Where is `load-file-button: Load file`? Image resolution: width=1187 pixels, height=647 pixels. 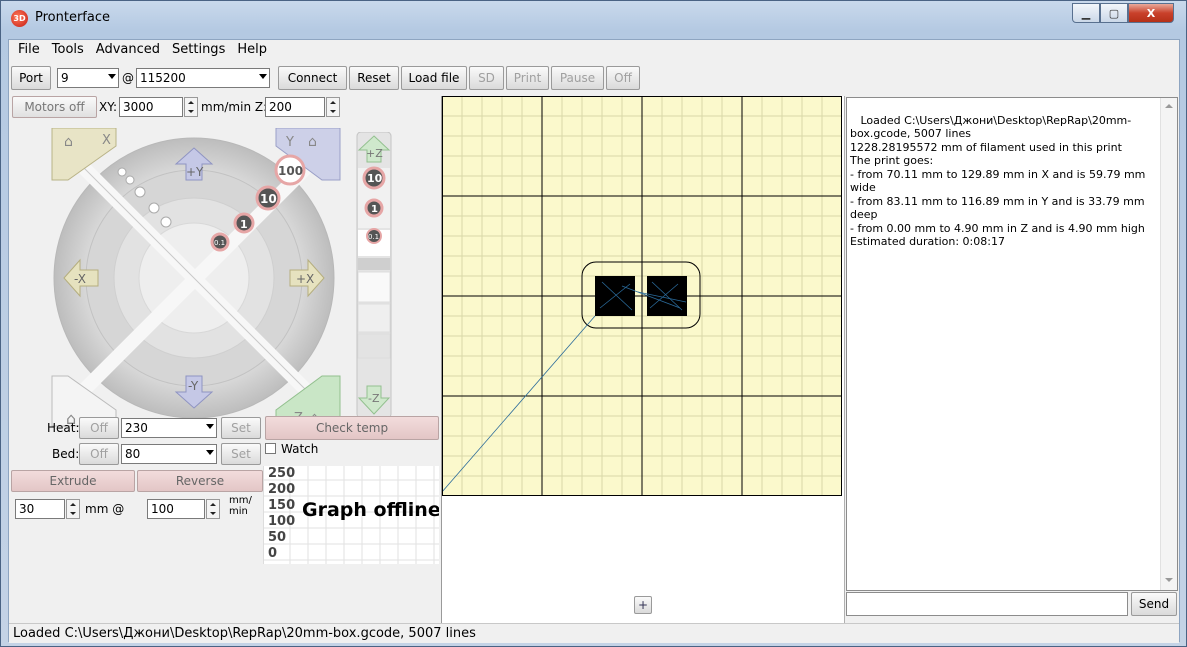 load-file-button: Load file is located at coordinates (434, 78).